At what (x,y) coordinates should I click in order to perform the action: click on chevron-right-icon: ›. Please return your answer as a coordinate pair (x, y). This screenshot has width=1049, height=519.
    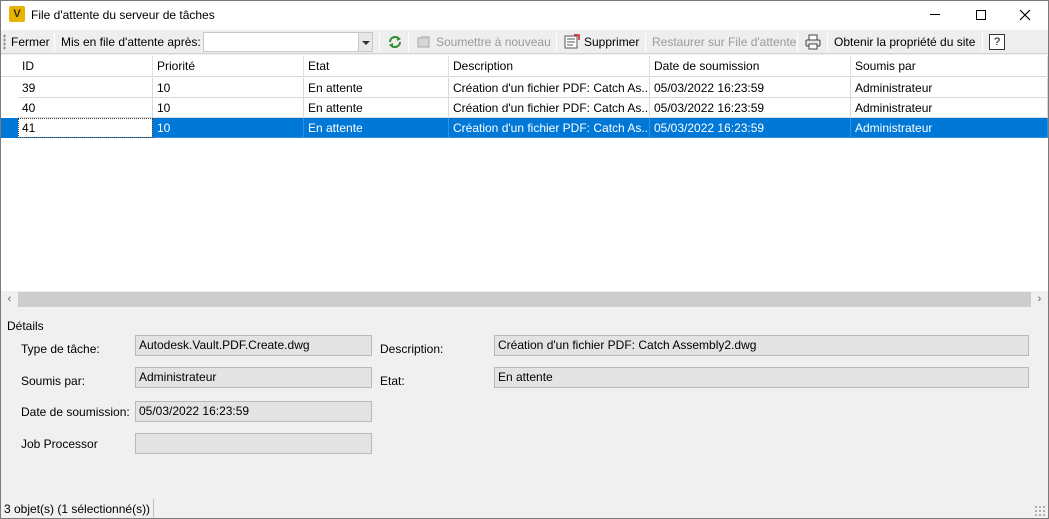
    Looking at the image, I should click on (1039, 299).